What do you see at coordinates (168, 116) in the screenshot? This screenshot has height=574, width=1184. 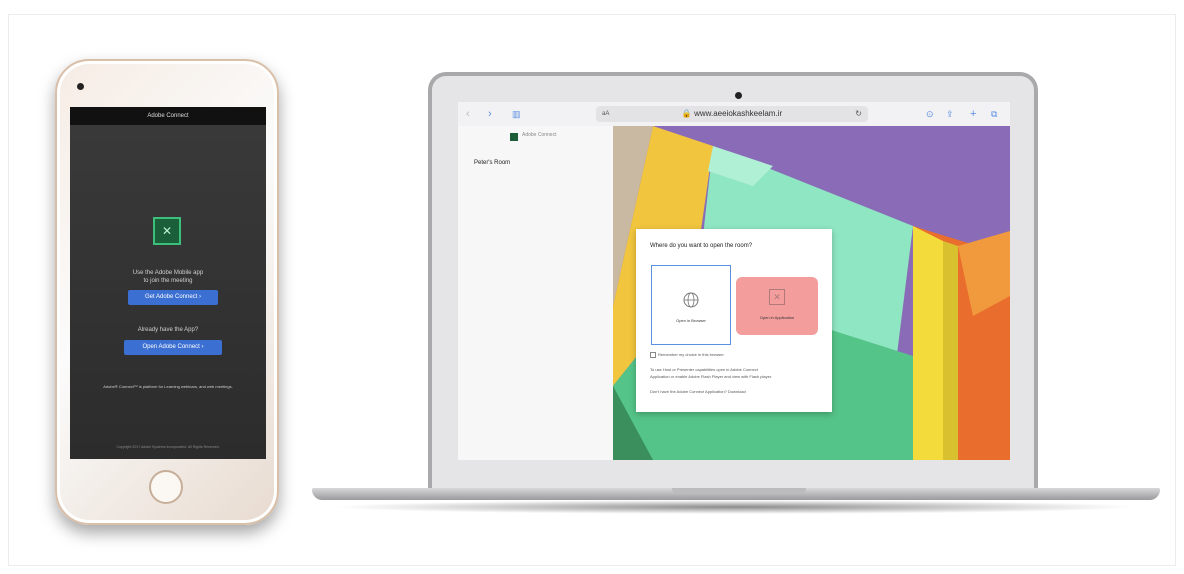 I see `phone-header-title: Adobe Connect` at bounding box center [168, 116].